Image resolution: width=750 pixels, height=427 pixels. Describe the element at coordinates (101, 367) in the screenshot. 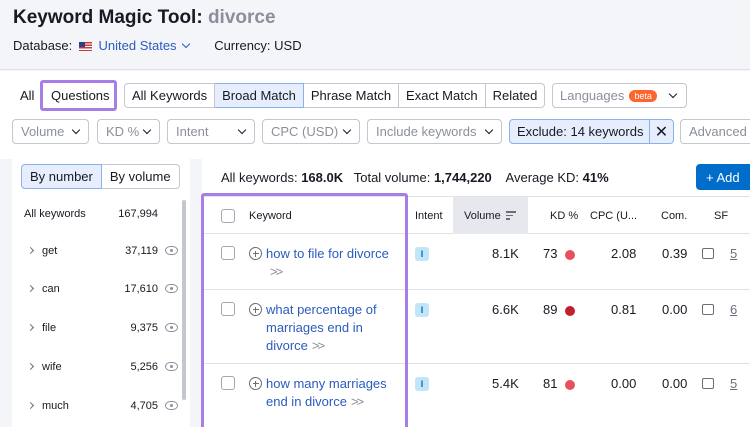

I see `group-row: wife 5,256` at that location.